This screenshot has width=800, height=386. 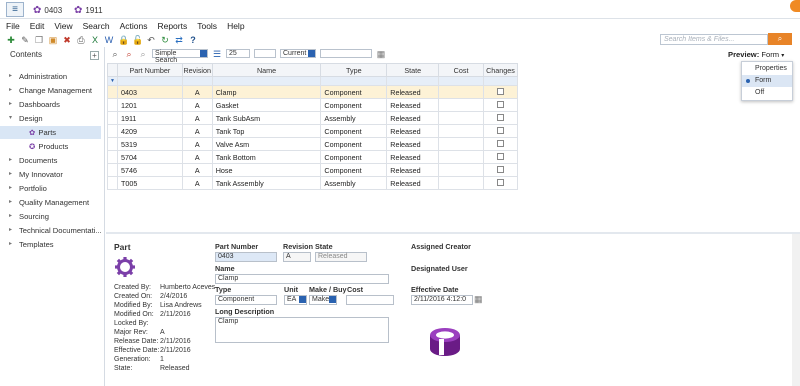 I want to click on saved-search-icon: ⌕, so click(x=143, y=54).